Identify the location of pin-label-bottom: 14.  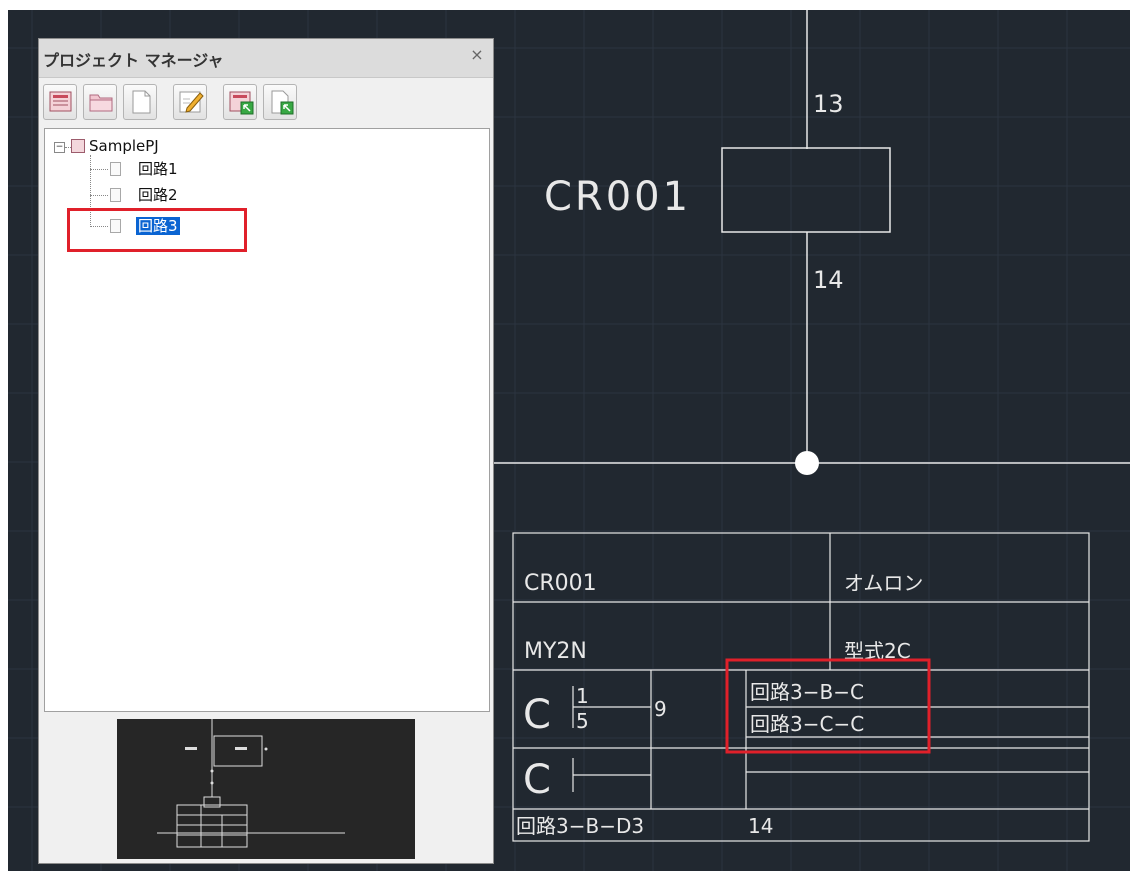
(828, 280).